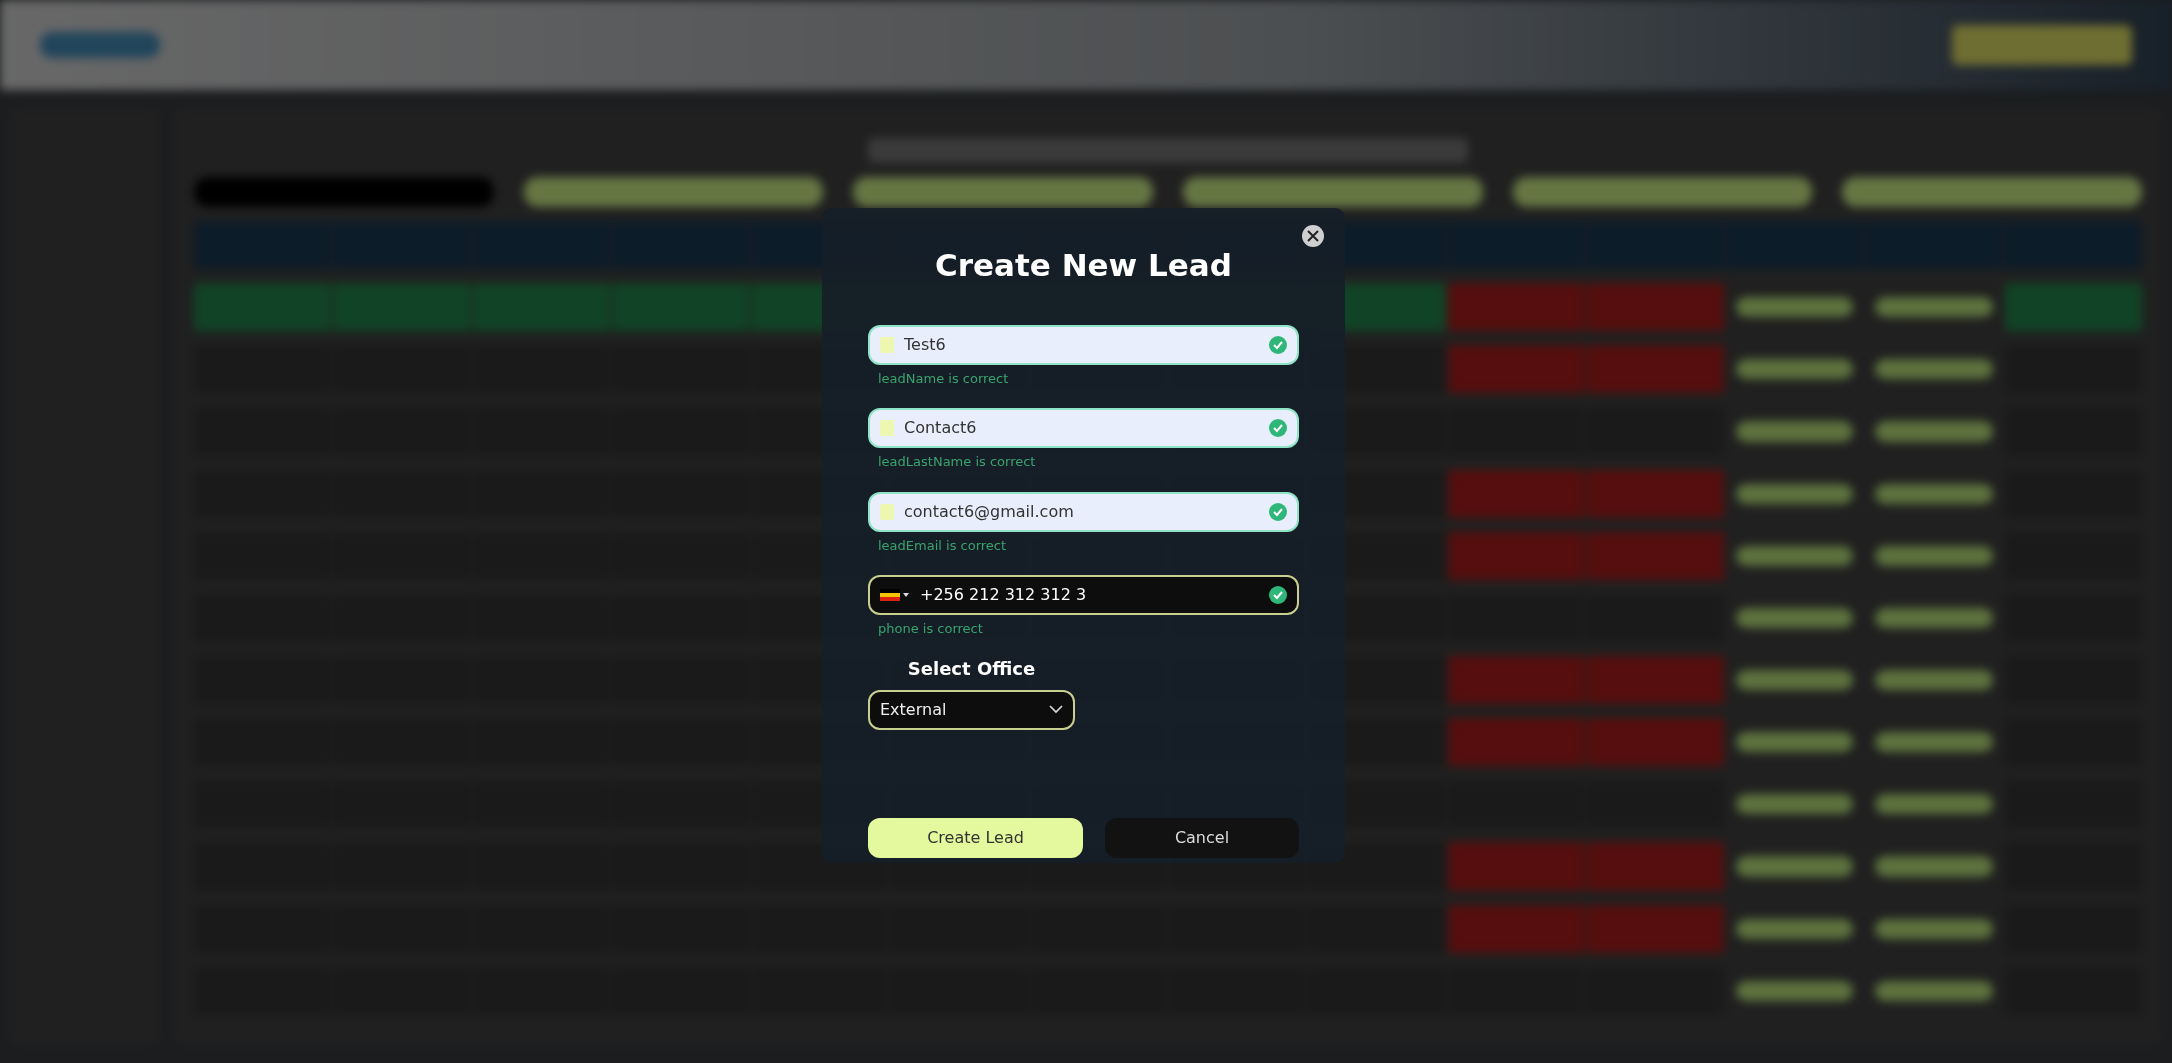 The width and height of the screenshot is (2172, 1063). I want to click on validation-message: leadName is correct, so click(944, 378).